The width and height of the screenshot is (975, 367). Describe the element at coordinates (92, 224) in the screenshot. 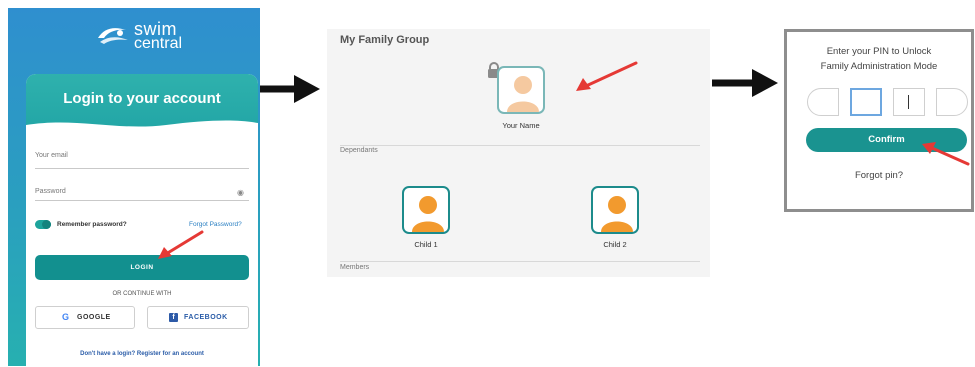

I see `remember-password-label: Remember password?` at that location.